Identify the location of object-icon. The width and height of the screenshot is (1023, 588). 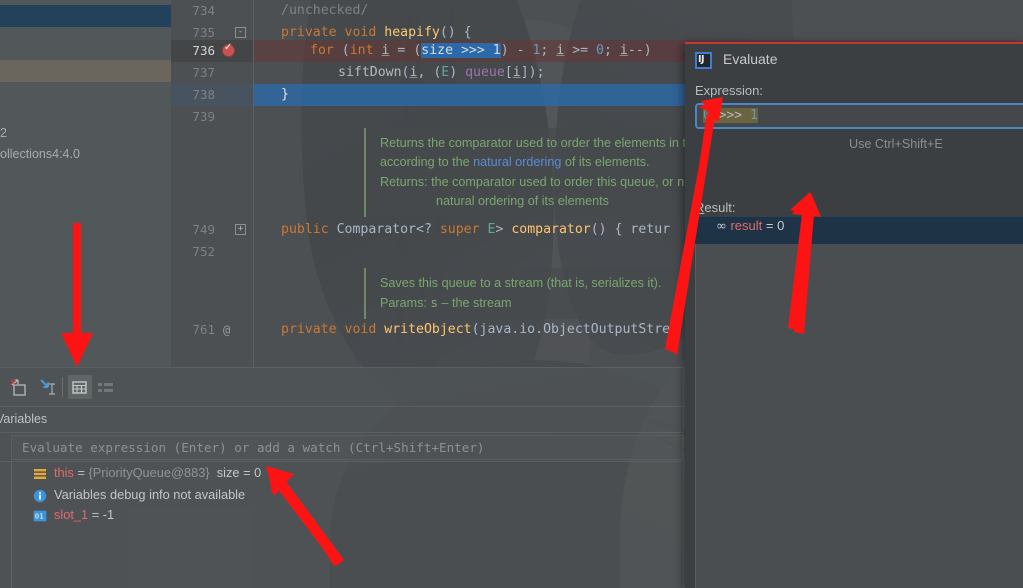
(40, 474).